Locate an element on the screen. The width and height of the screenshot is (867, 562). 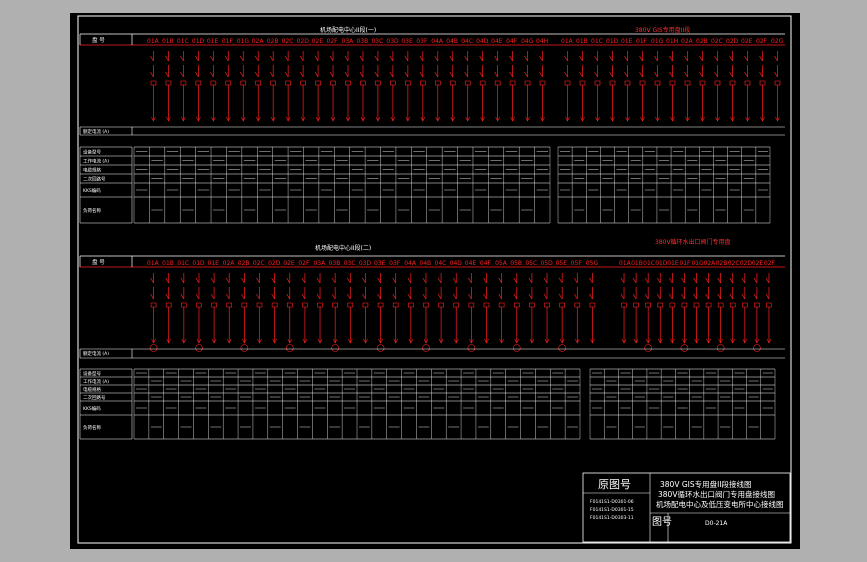
bottom-panel-left-12: 03B is located at coordinates (335, 263).